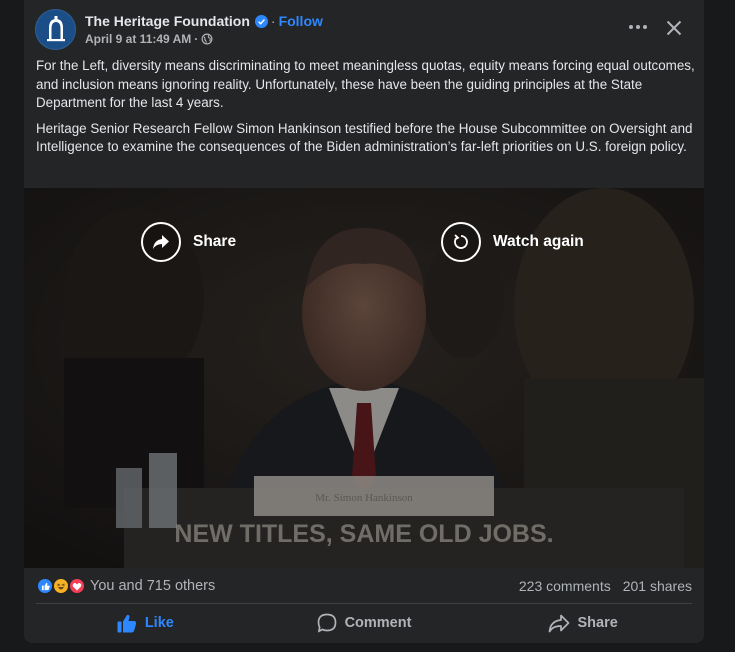 The height and width of the screenshot is (652, 735). I want to click on shares-count: 201 shares, so click(657, 586).